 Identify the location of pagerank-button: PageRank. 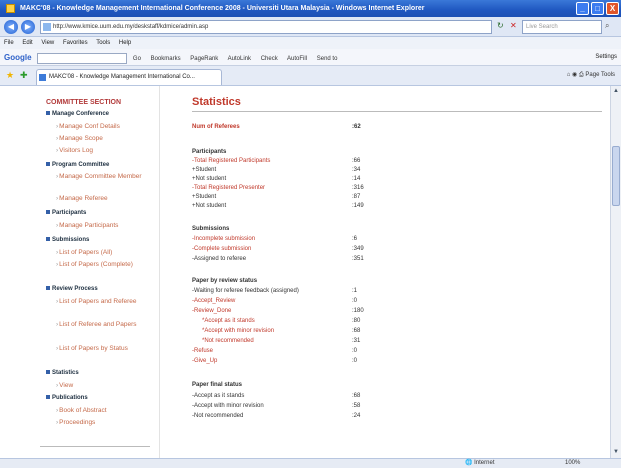
(204, 59).